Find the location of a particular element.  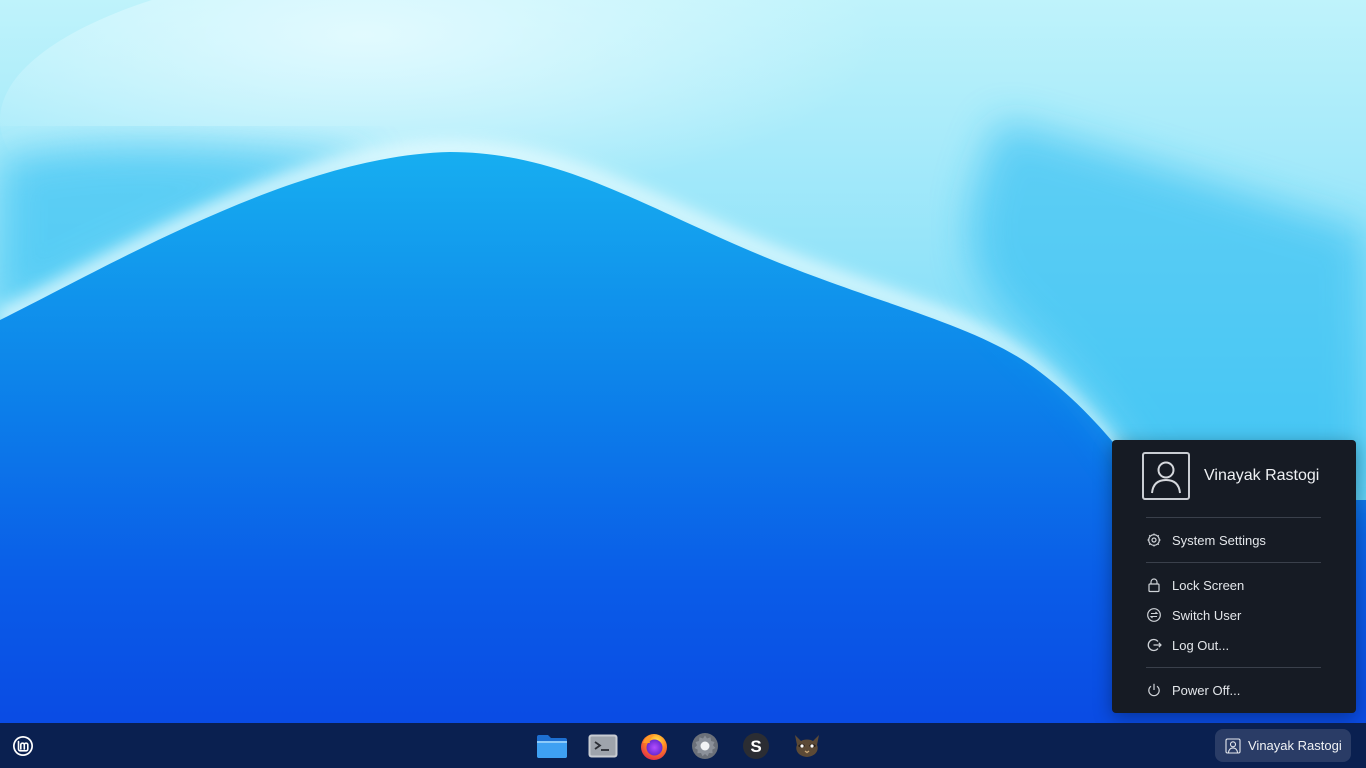

files-launcher is located at coordinates (551, 746).